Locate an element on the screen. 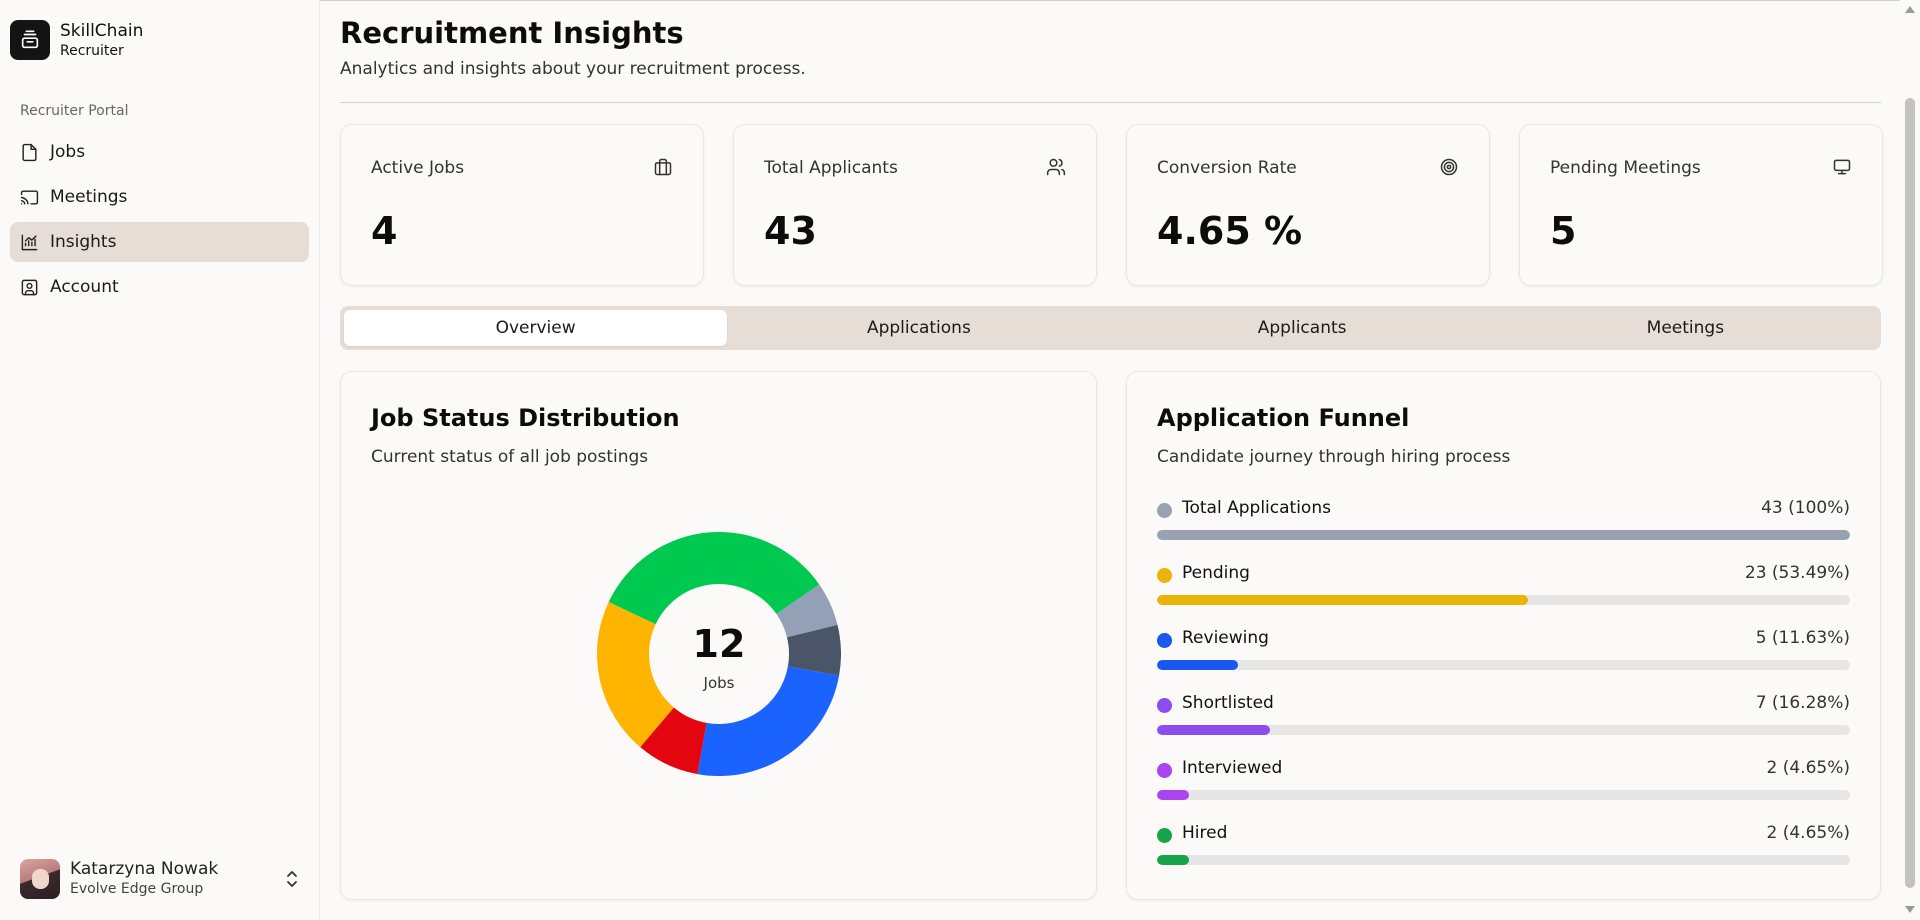 The image size is (1920, 920). donut-center-label: Jobs is located at coordinates (719, 683).